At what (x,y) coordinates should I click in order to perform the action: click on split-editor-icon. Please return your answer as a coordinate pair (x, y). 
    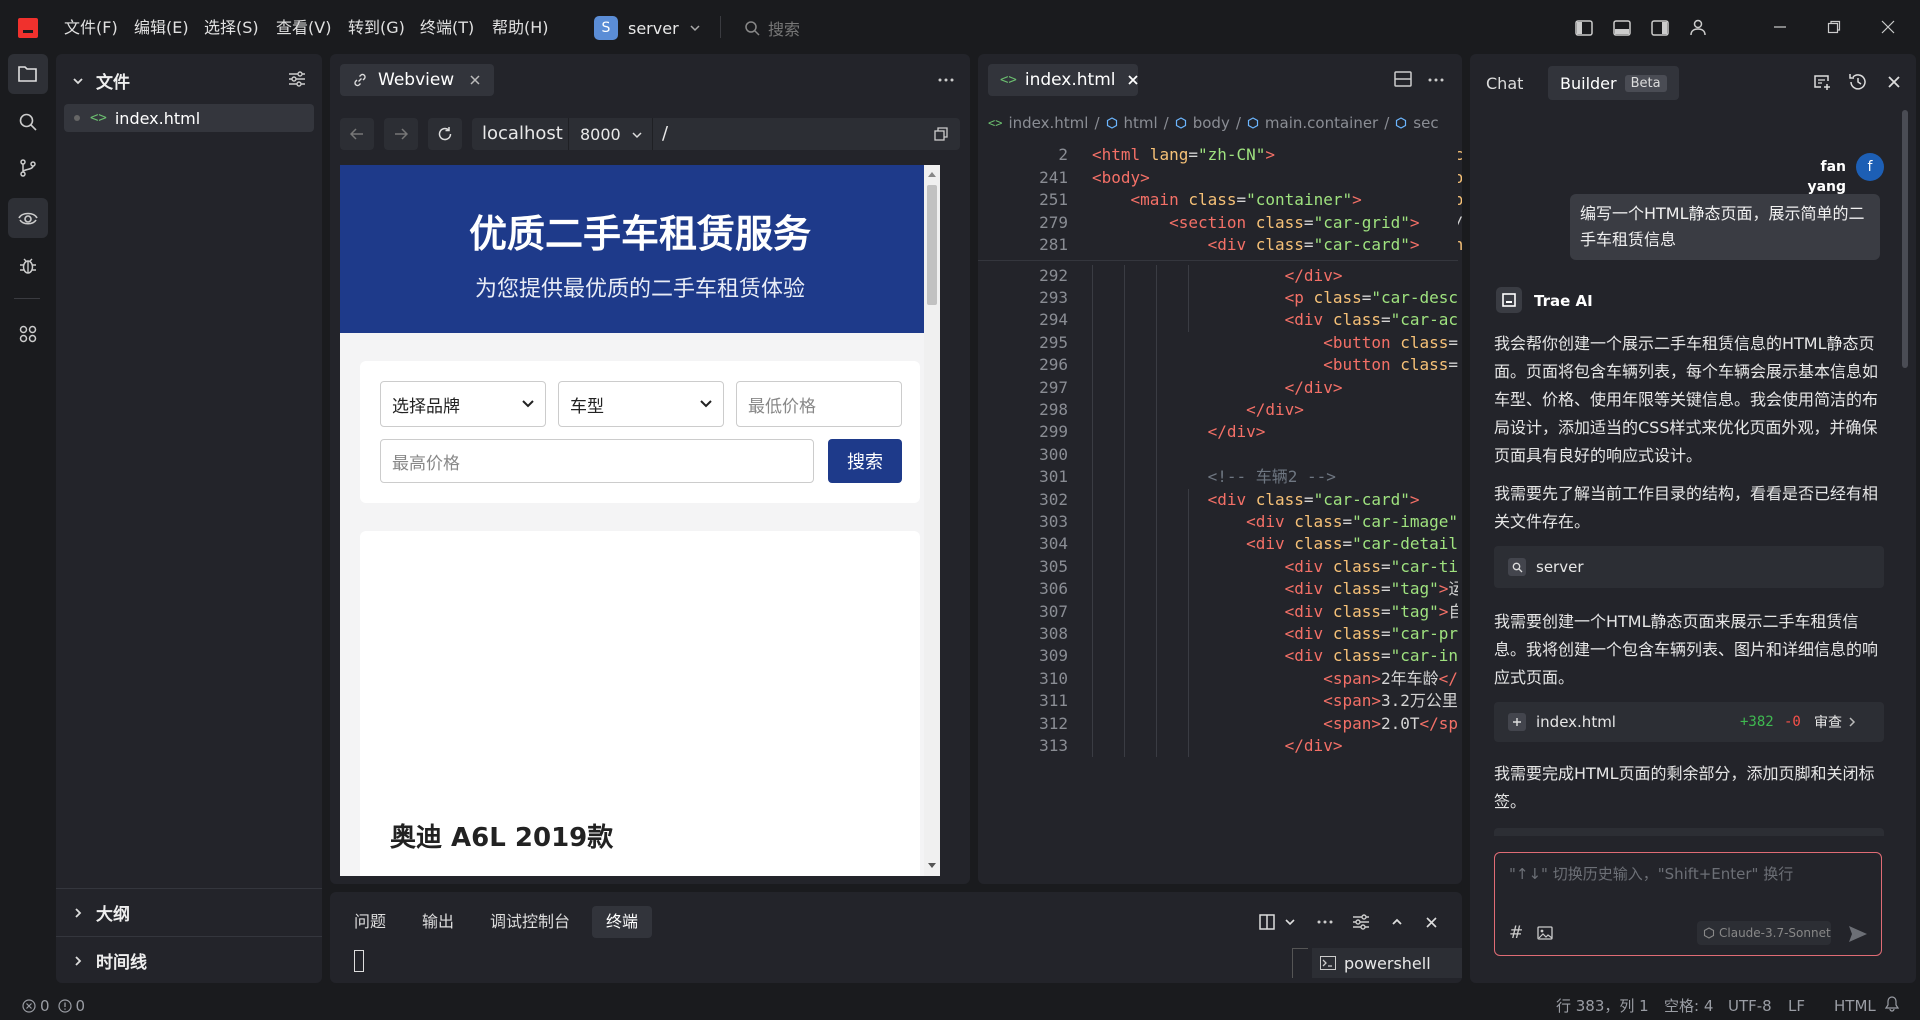
    Looking at the image, I should click on (1403, 79).